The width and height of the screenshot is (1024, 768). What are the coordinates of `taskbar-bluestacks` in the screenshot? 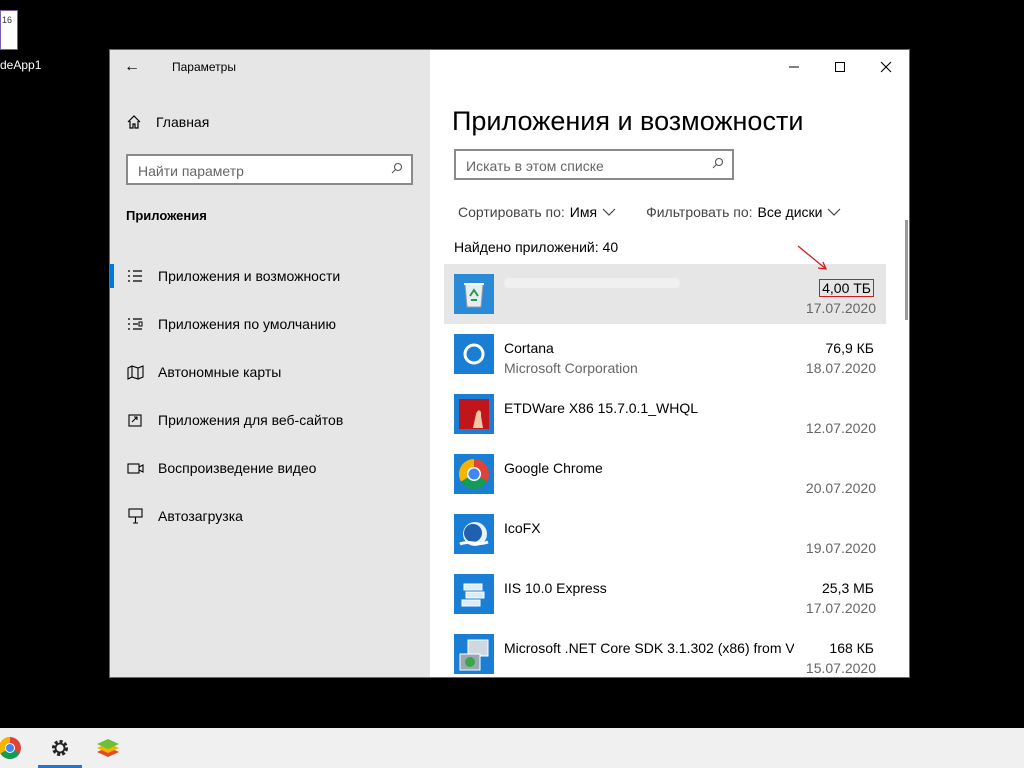 It's located at (108, 748).